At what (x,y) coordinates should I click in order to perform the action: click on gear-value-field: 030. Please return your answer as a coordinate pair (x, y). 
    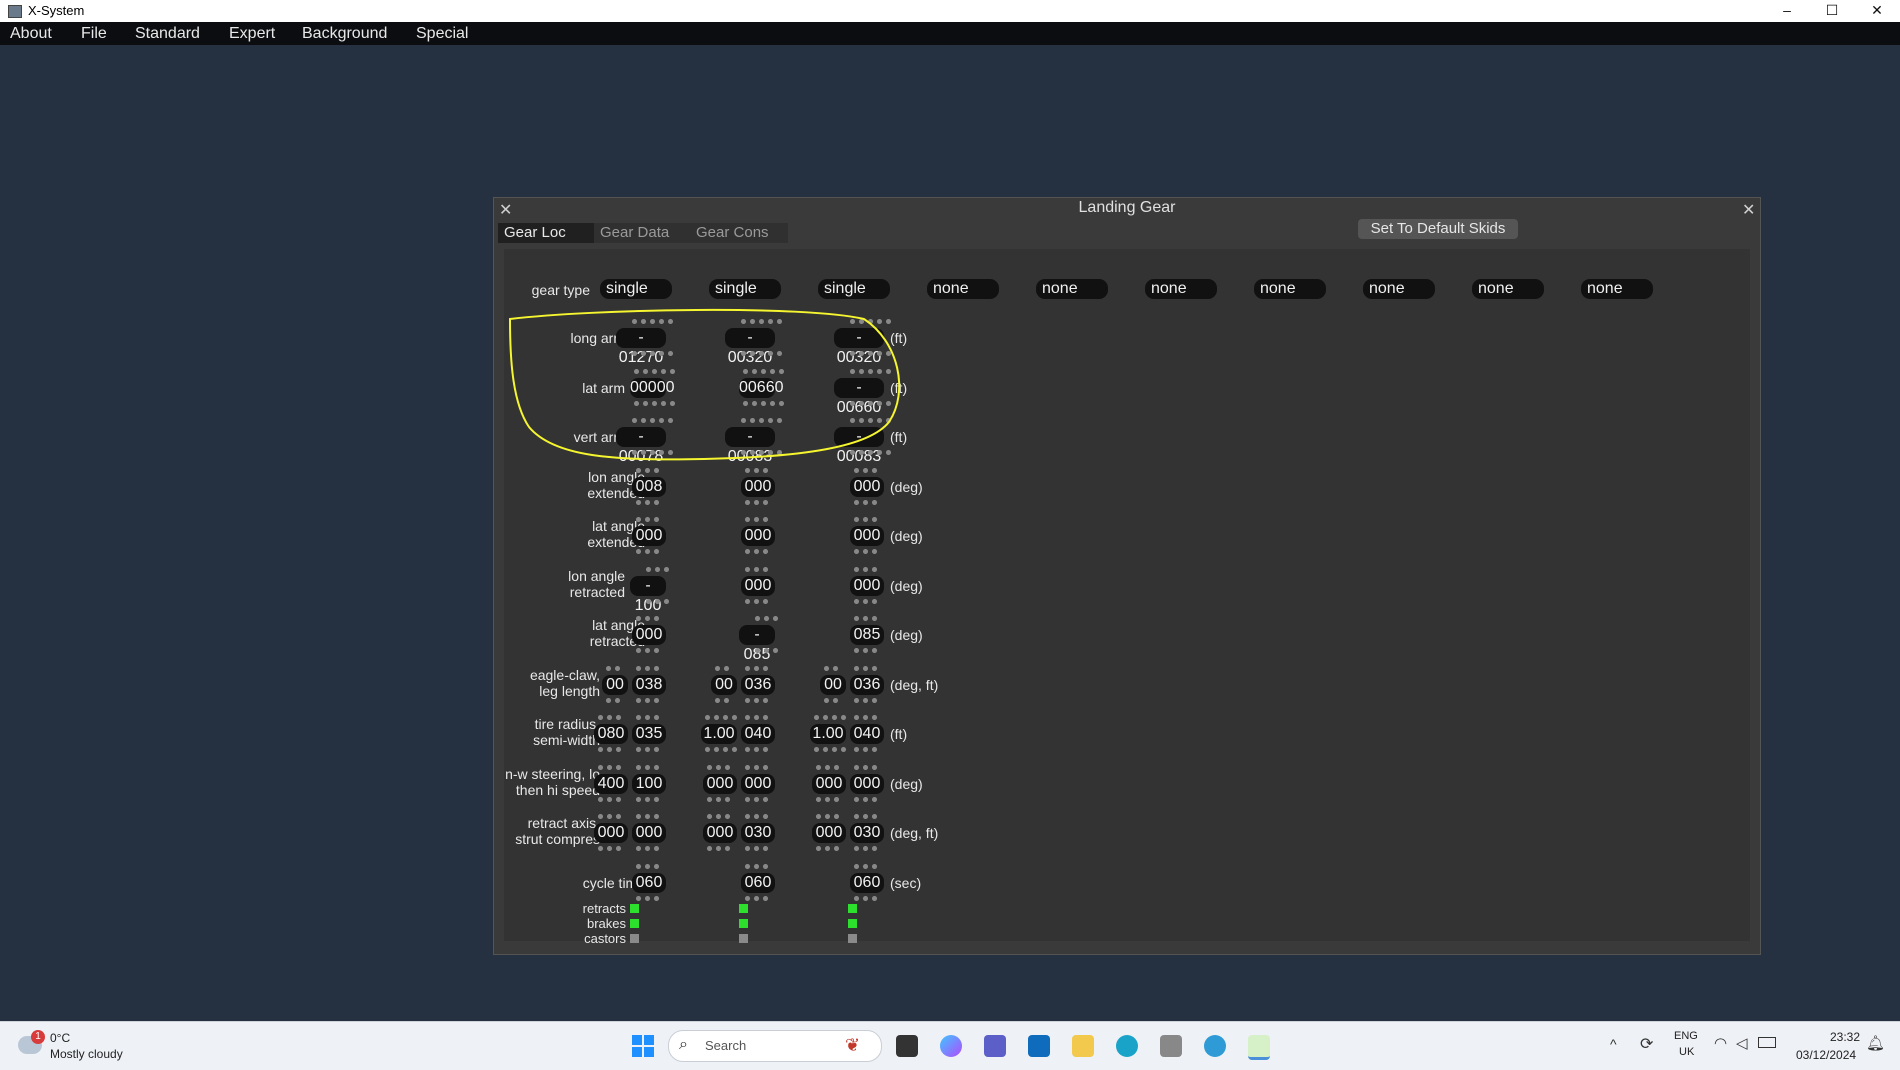
    Looking at the image, I should click on (758, 833).